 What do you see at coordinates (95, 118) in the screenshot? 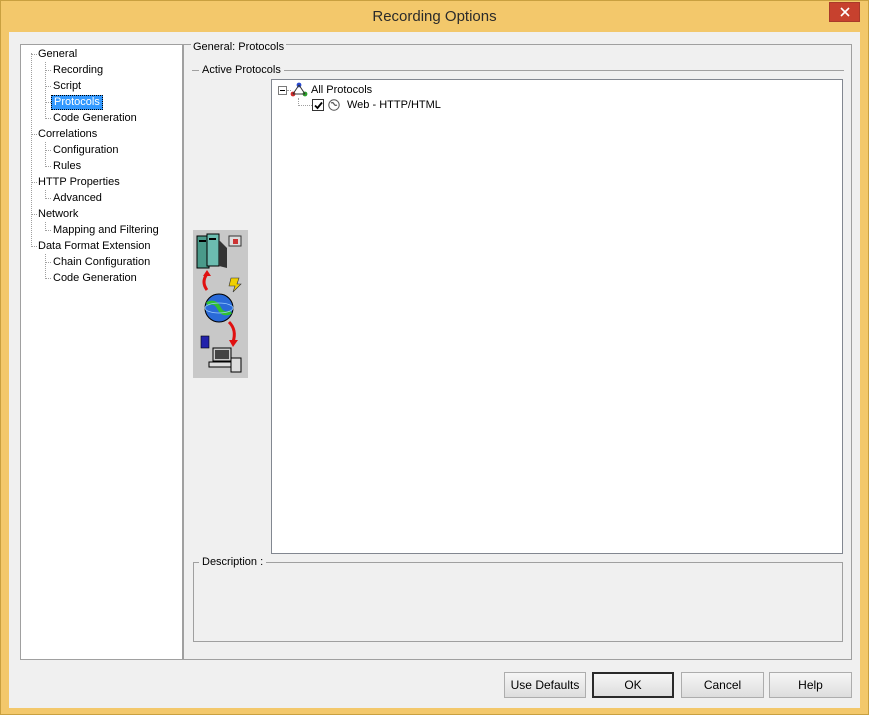
I see `tree-item-code-generation: Code Generation` at bounding box center [95, 118].